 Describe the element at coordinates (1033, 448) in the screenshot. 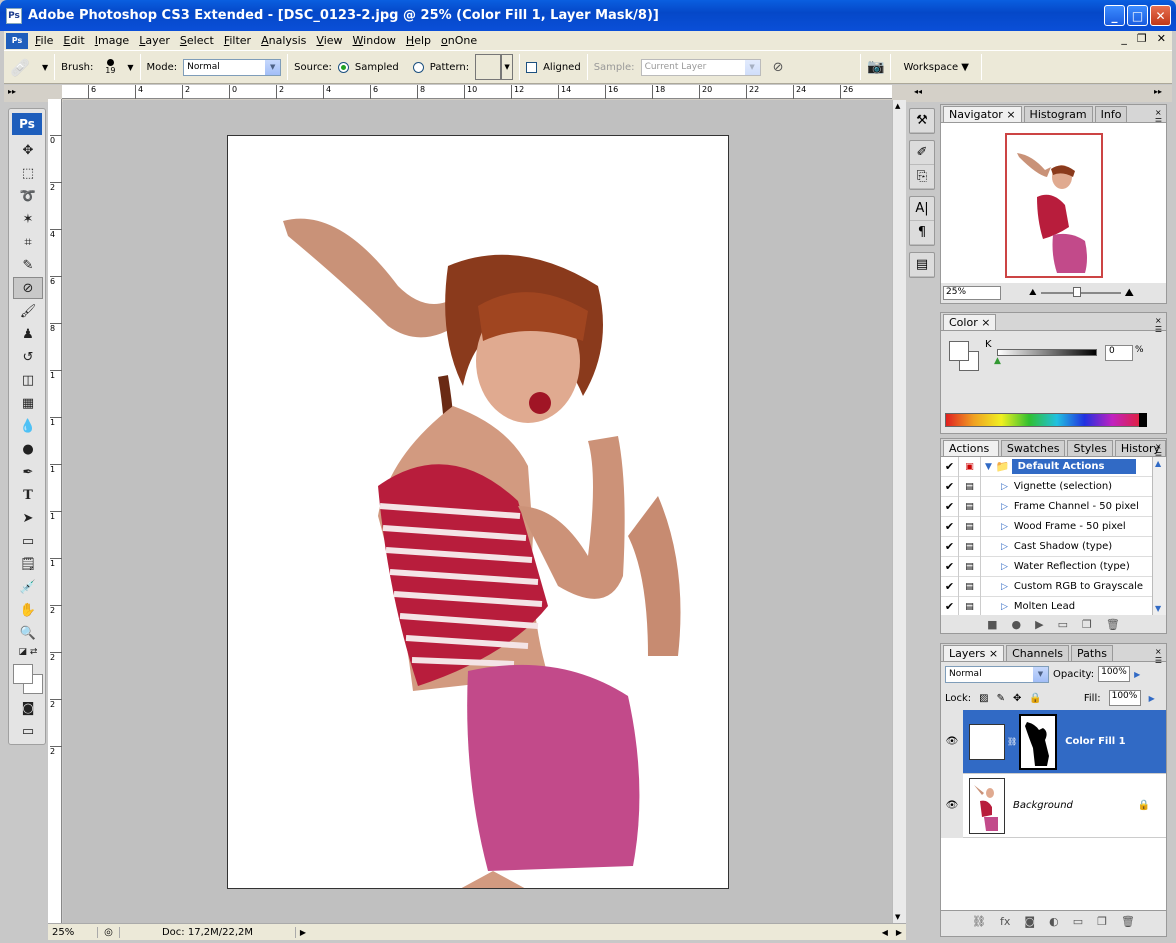

I see `tab-swatches: Swatches` at that location.